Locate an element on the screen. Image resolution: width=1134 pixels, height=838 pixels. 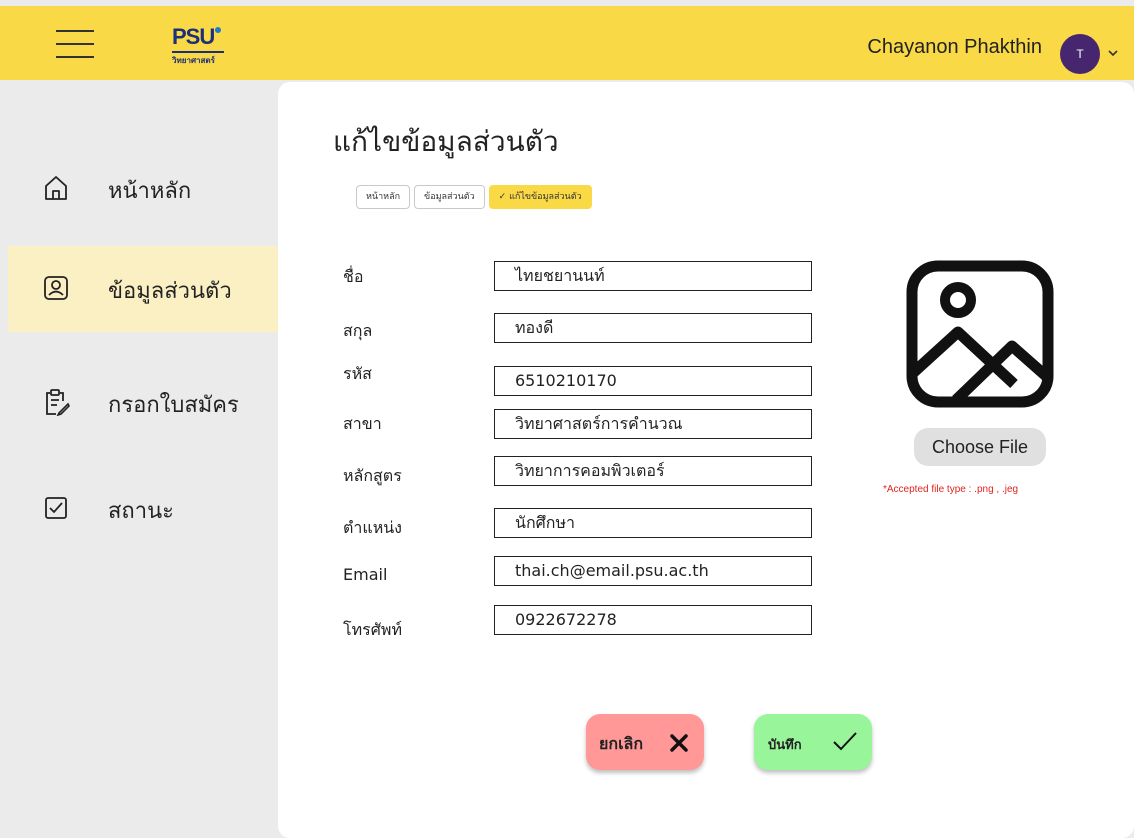
sidebar-item-home: หน้าหลัก is located at coordinates (143, 189).